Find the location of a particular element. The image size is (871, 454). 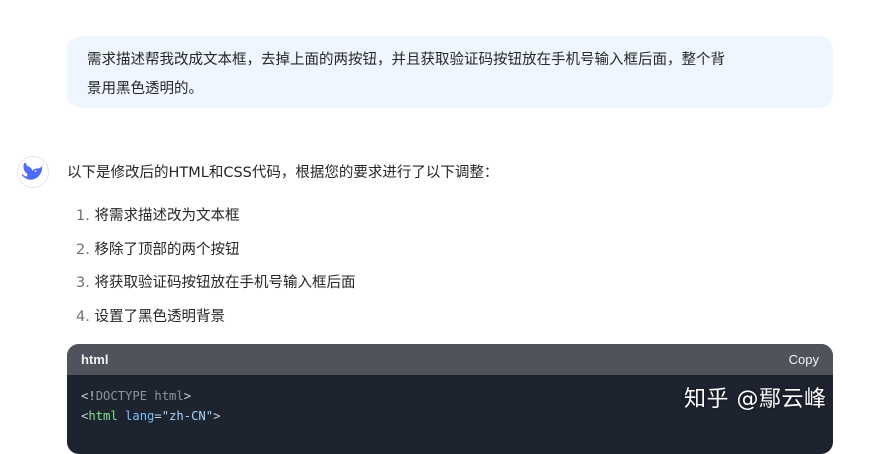

code-token: DOCTYPE html is located at coordinates (139, 396).